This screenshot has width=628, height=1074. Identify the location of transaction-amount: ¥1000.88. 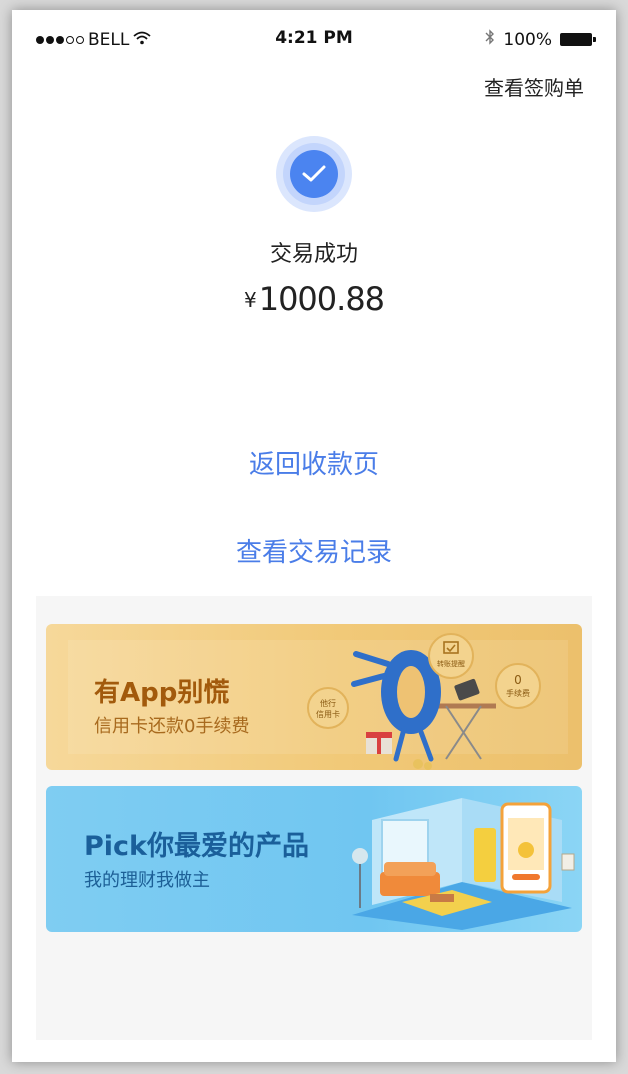
(314, 299).